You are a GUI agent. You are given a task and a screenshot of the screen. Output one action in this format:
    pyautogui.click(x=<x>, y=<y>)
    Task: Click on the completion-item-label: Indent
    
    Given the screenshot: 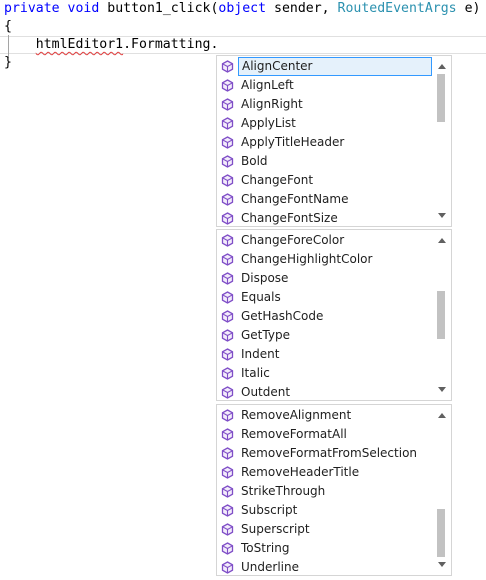 What is the action you would take?
    pyautogui.click(x=260, y=354)
    